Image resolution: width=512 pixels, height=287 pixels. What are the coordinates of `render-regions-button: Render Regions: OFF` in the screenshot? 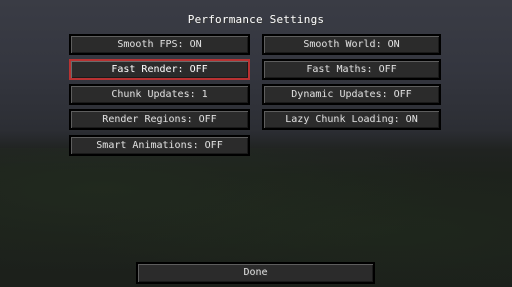 It's located at (159, 119).